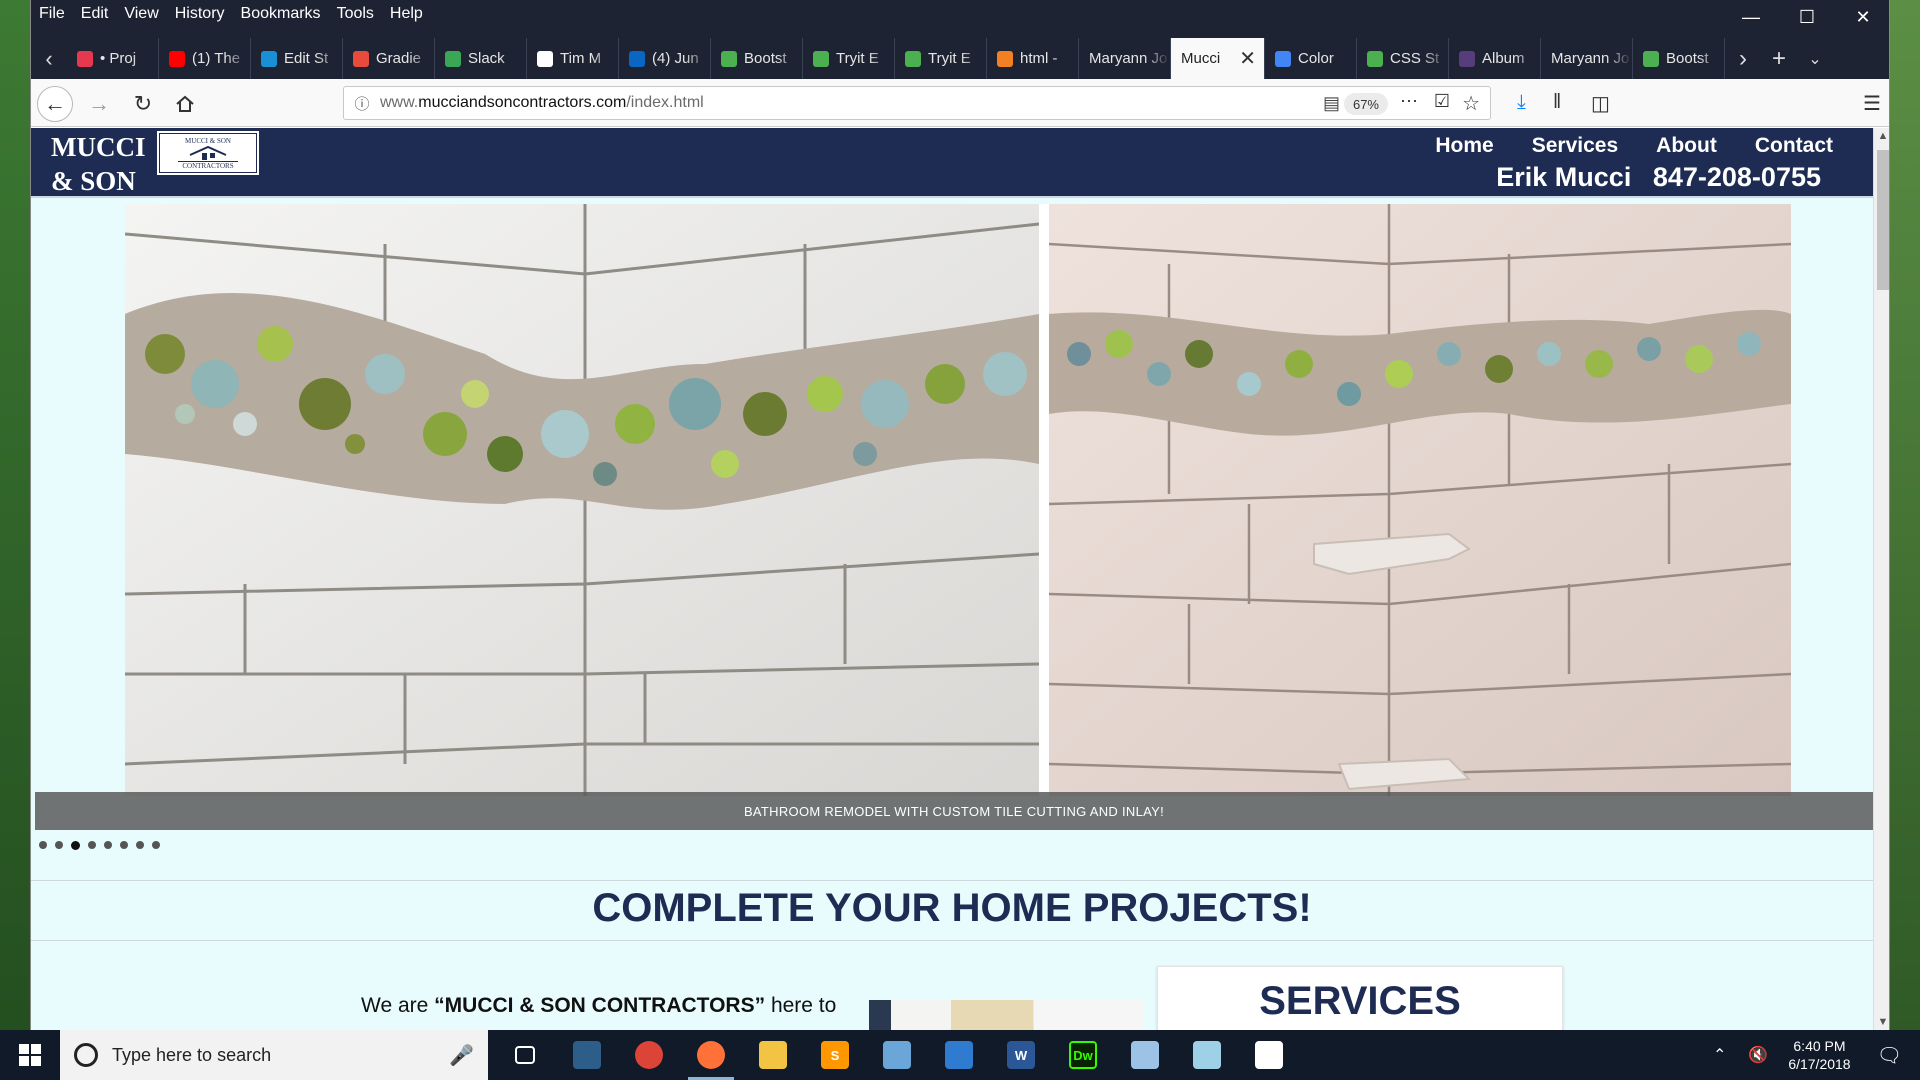 This screenshot has width=1920, height=1080. Describe the element at coordinates (599, 1005) in the screenshot. I see `intro-text: We are “MUCCI & SON CONTRACTORS” here to` at that location.